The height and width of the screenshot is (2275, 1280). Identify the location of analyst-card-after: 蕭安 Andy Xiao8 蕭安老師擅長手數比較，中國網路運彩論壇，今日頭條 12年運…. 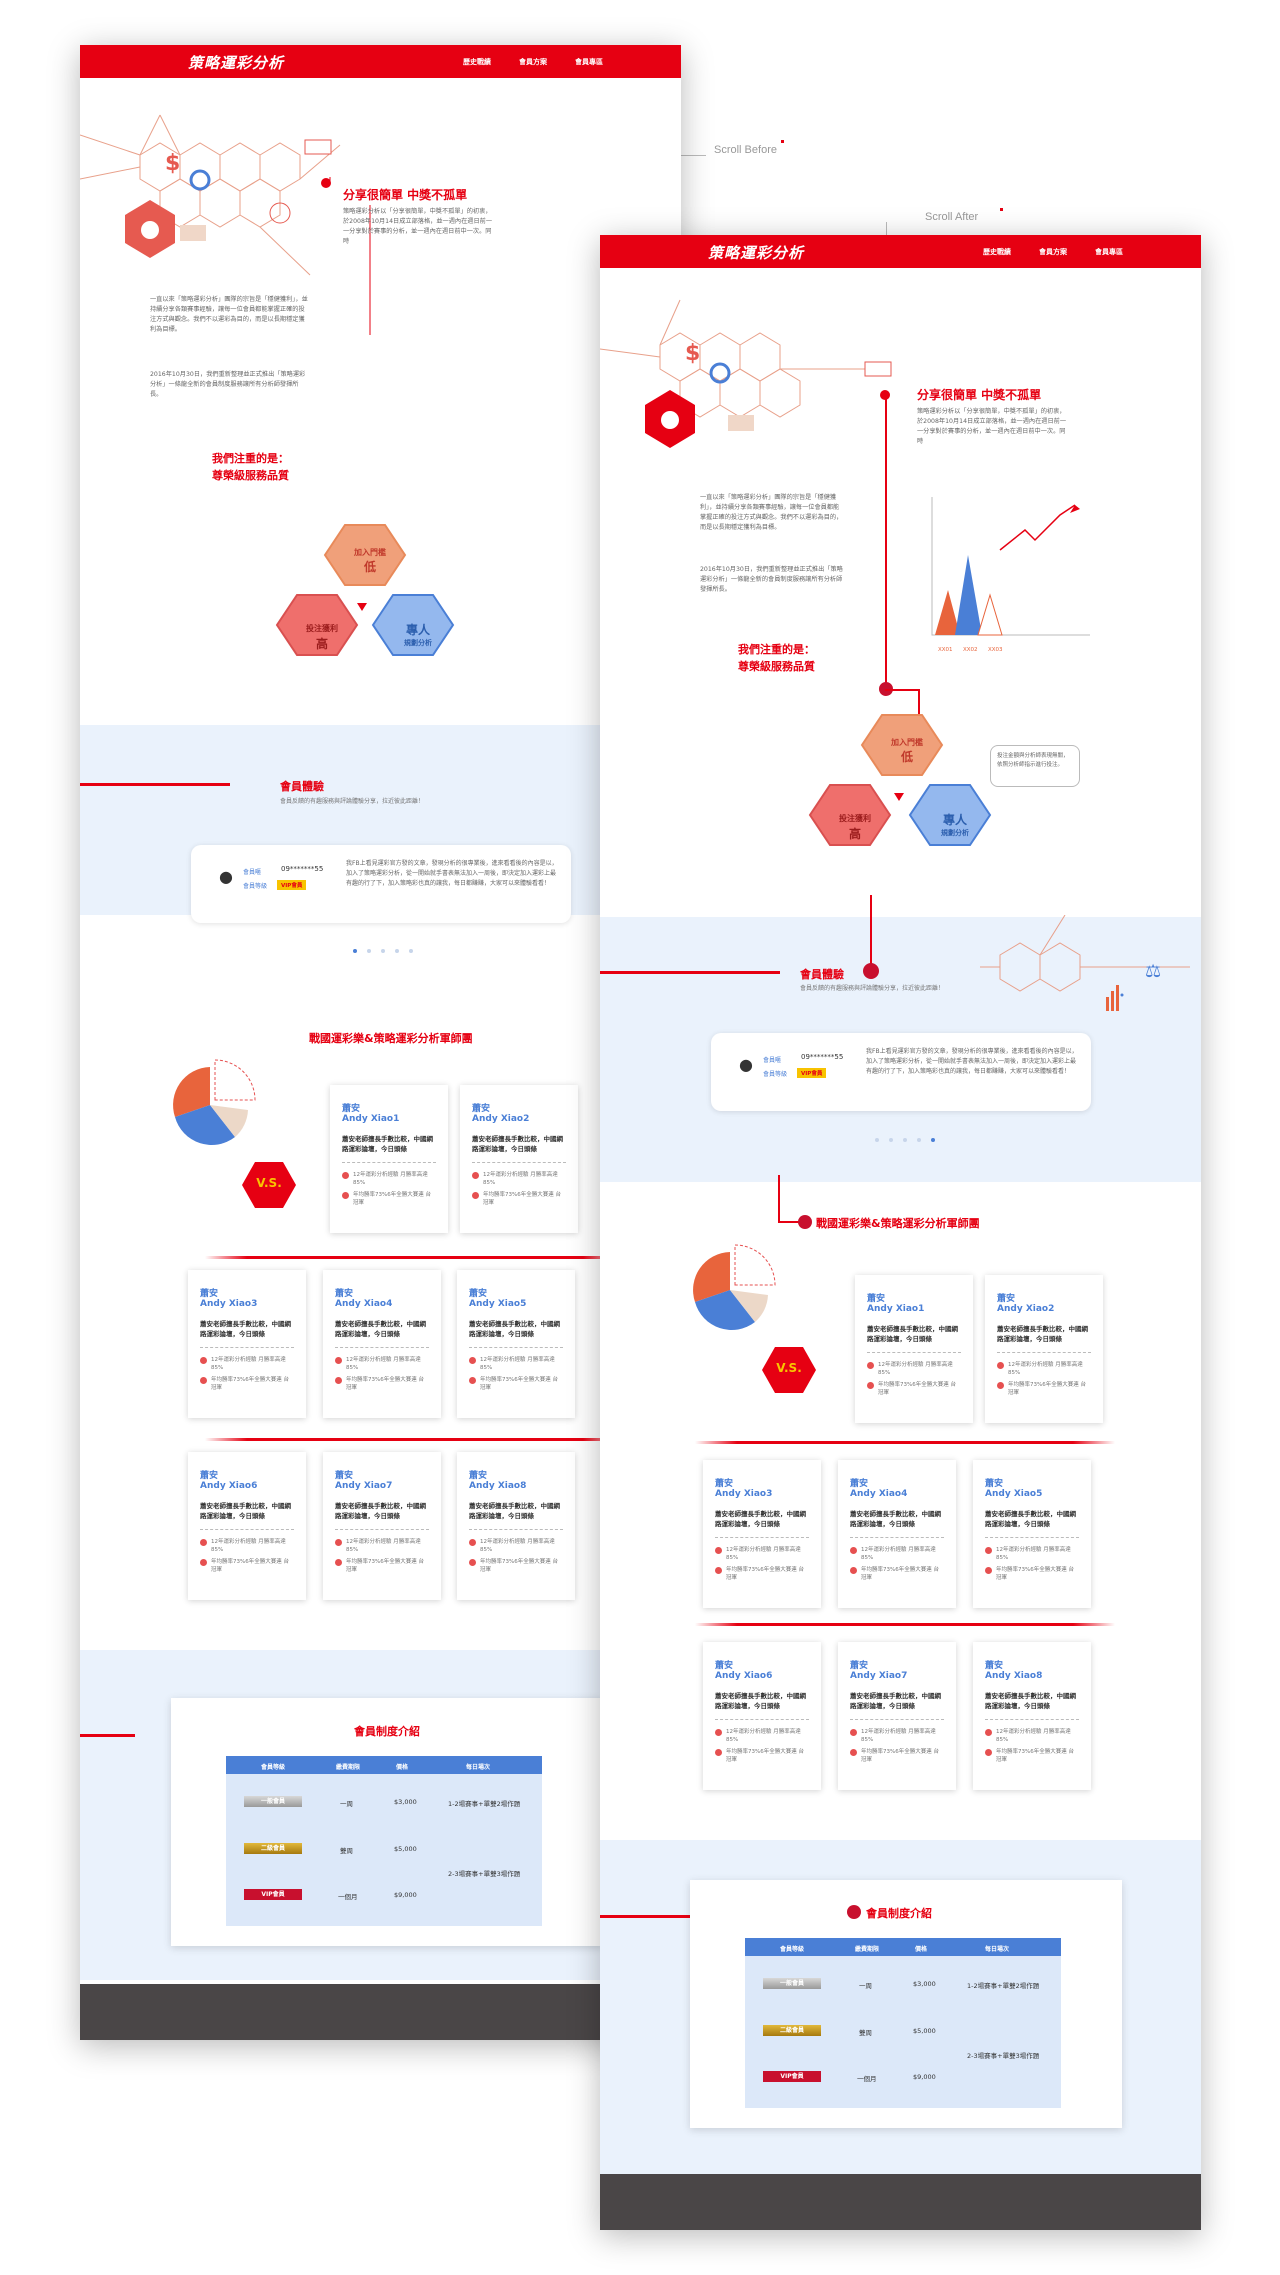
(1032, 1716).